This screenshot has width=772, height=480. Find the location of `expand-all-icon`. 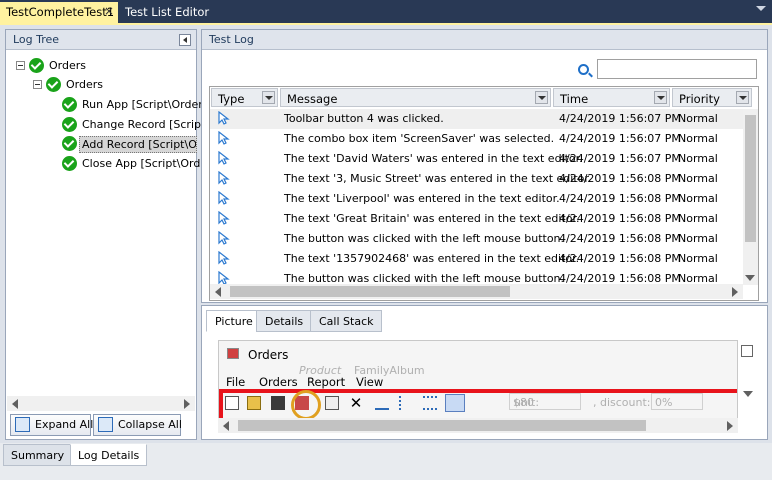

expand-all-icon is located at coordinates (22, 424).